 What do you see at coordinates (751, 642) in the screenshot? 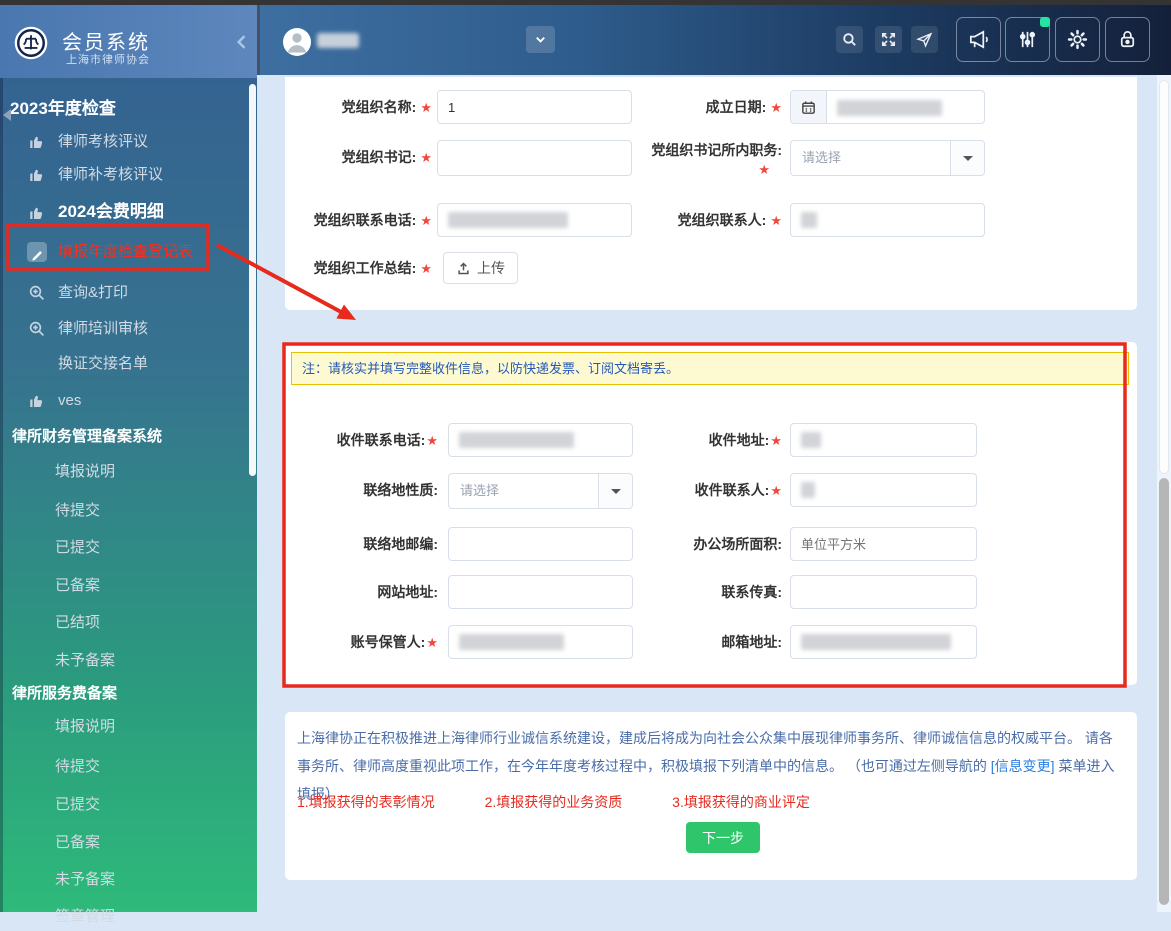
I see `field-label-email: 邮箱地址:` at bounding box center [751, 642].